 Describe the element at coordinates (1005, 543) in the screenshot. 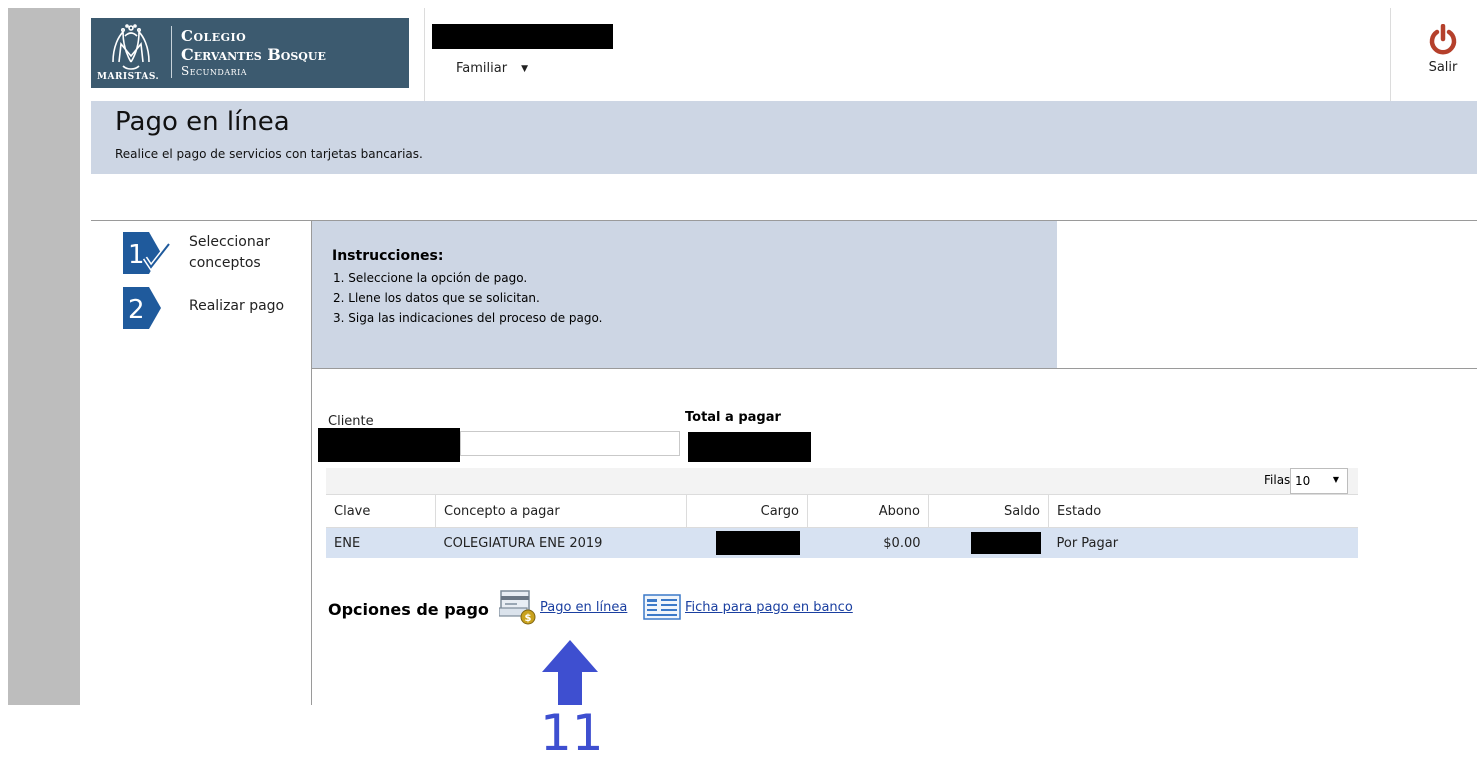

I see `redacted-saldo` at that location.